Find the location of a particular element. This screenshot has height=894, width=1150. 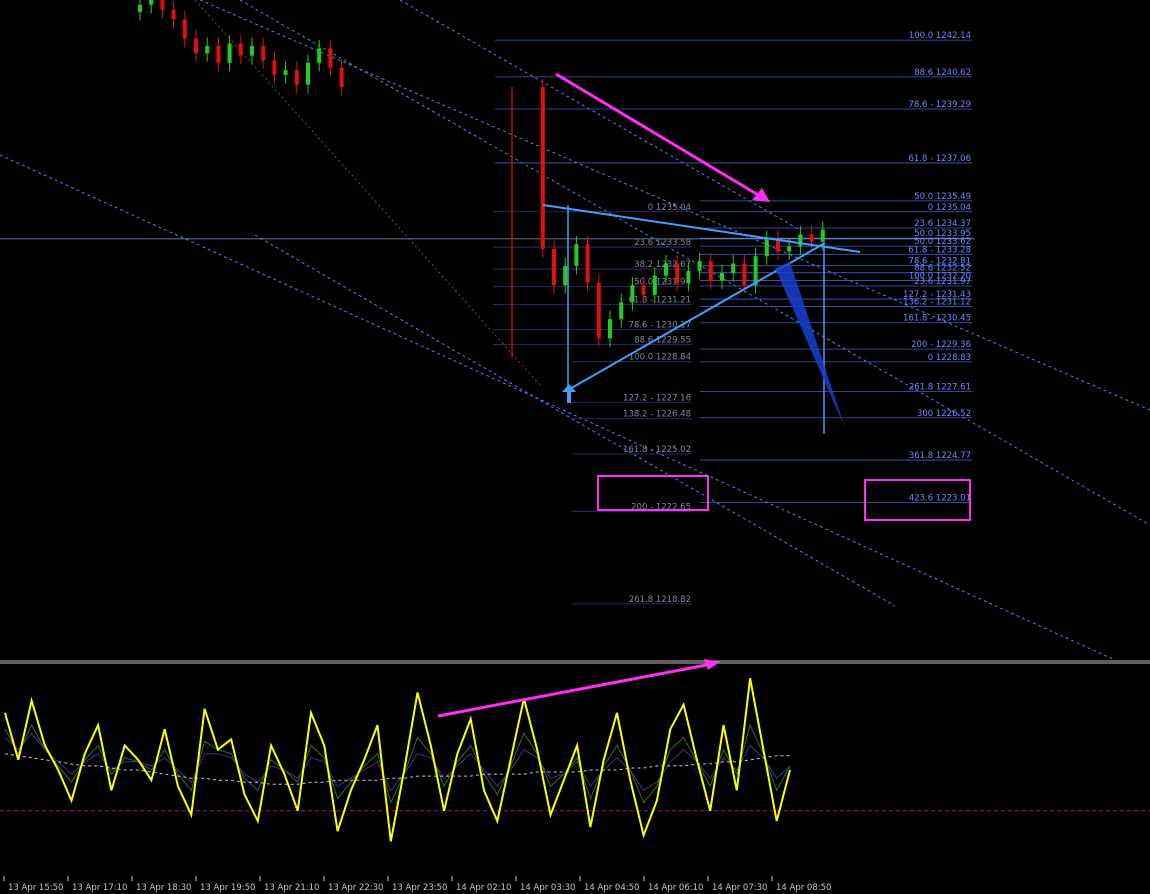

time-label-12: 14 Apr 08:50 is located at coordinates (803, 888).